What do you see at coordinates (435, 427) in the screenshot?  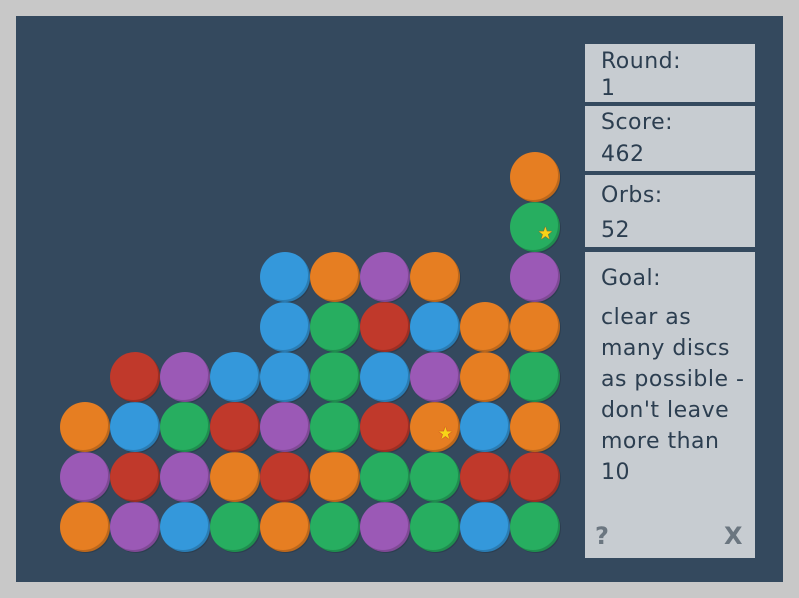 I see `orange-orb: ★` at bounding box center [435, 427].